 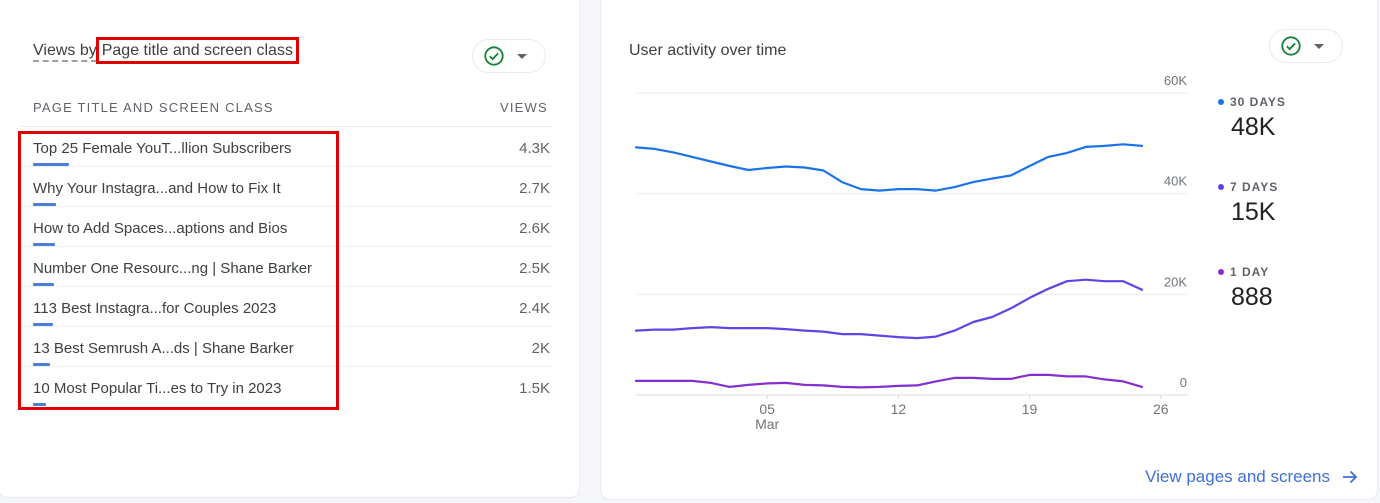 What do you see at coordinates (160, 228) in the screenshot?
I see `page-title-cell: How to Add Spaces...aptions and Bios` at bounding box center [160, 228].